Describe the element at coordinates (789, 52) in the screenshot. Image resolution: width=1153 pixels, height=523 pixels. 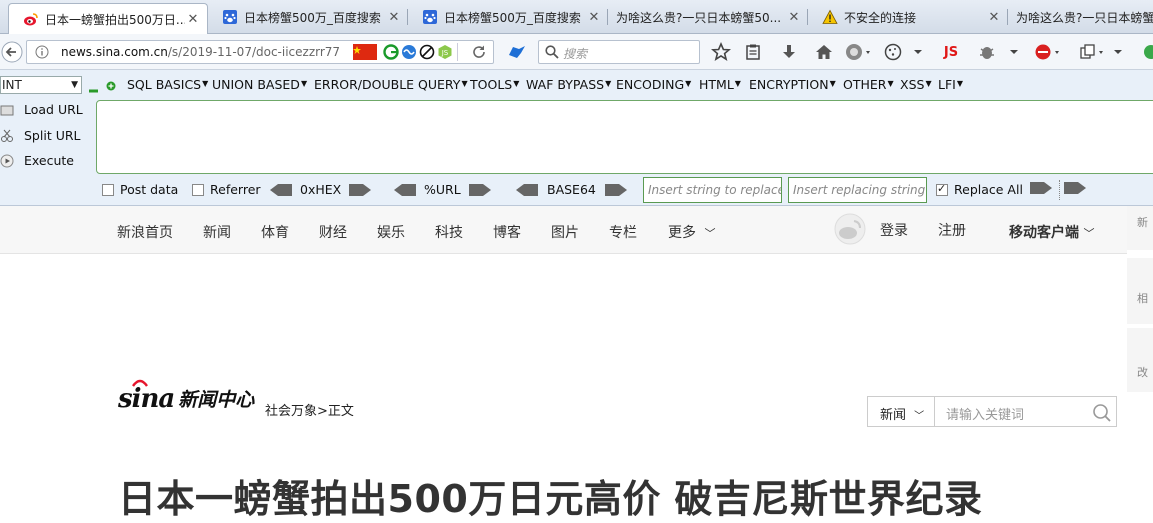
I see `downloads-button` at that location.